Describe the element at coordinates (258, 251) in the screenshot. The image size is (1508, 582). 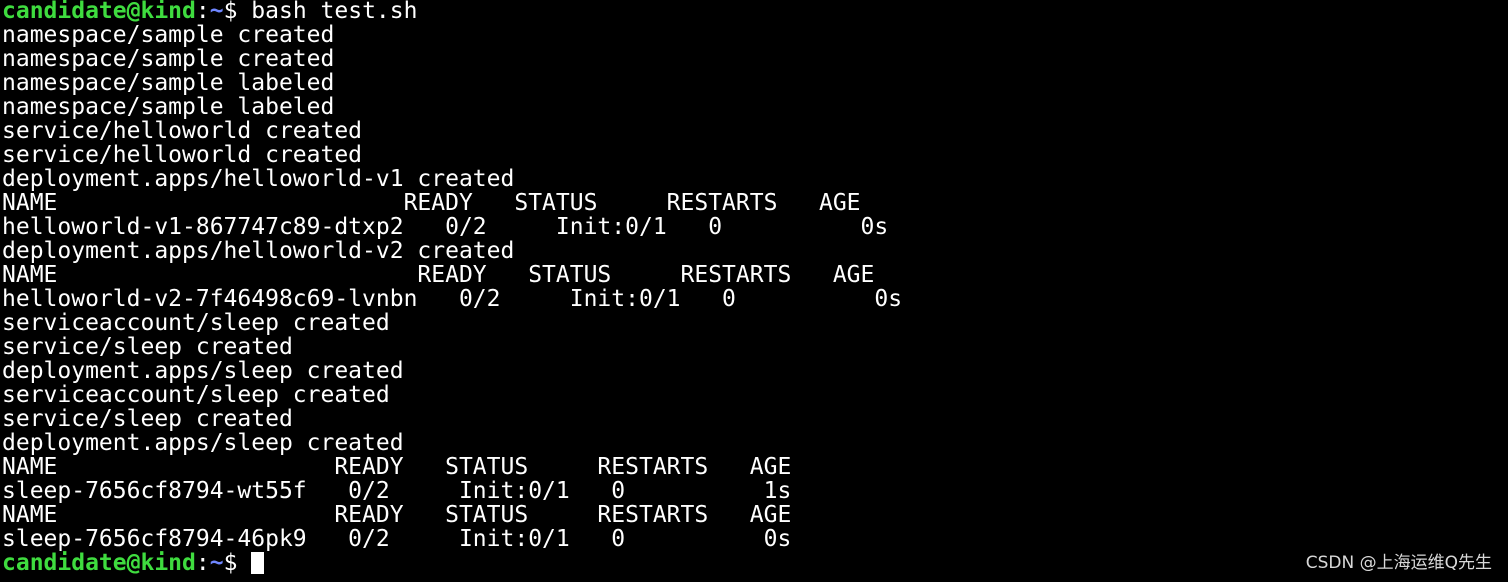
I see `output-line: deployment.apps/helloworld-v2 created` at that location.